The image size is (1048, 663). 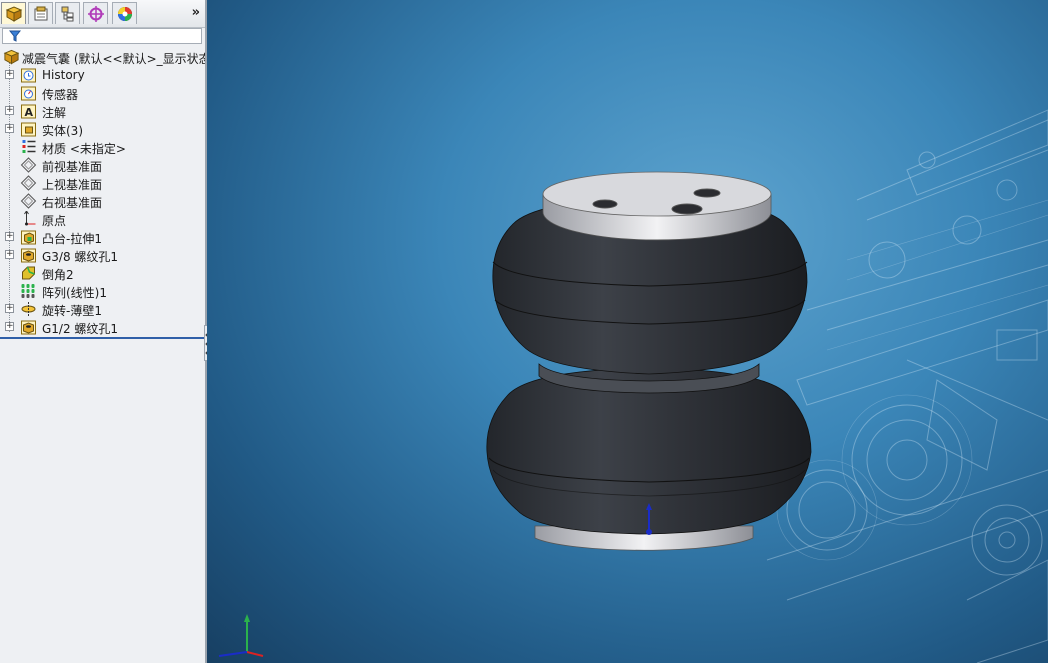 What do you see at coordinates (114, 59) in the screenshot?
I see `tree-root-label: 减震气囊 (默认<<默认>_显示状态` at bounding box center [114, 59].